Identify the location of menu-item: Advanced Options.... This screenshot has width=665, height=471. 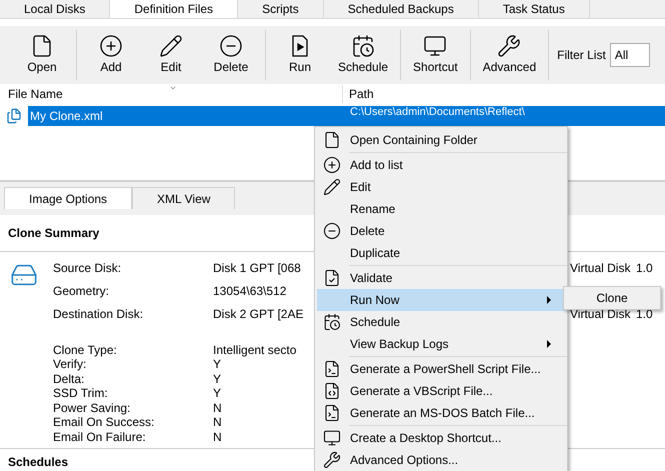
(441, 460).